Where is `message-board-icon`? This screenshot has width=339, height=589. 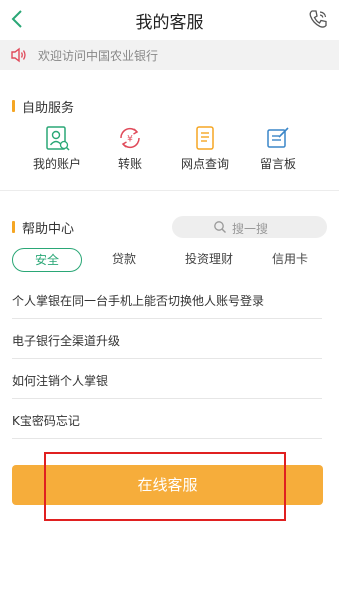 message-board-icon is located at coordinates (278, 137).